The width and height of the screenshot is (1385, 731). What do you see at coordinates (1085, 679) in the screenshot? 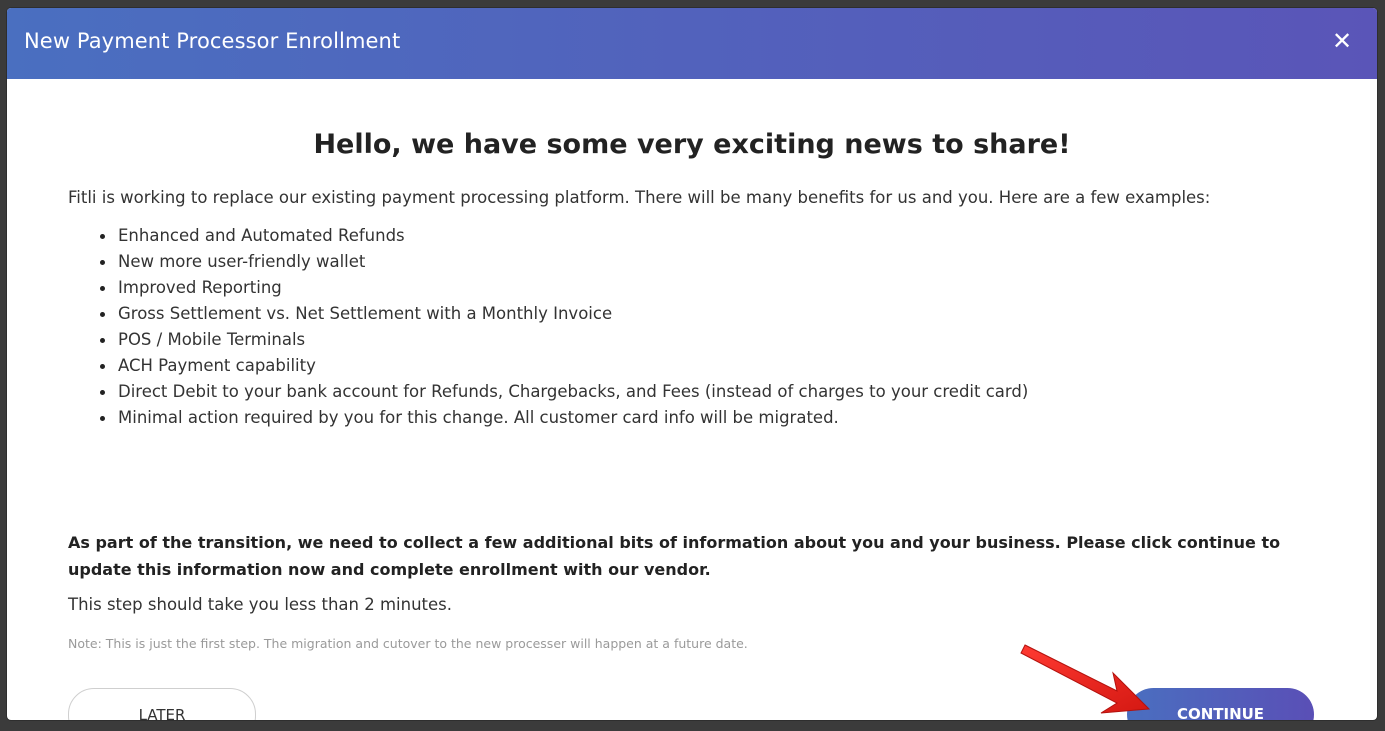
I see `red-arrow-icon` at bounding box center [1085, 679].